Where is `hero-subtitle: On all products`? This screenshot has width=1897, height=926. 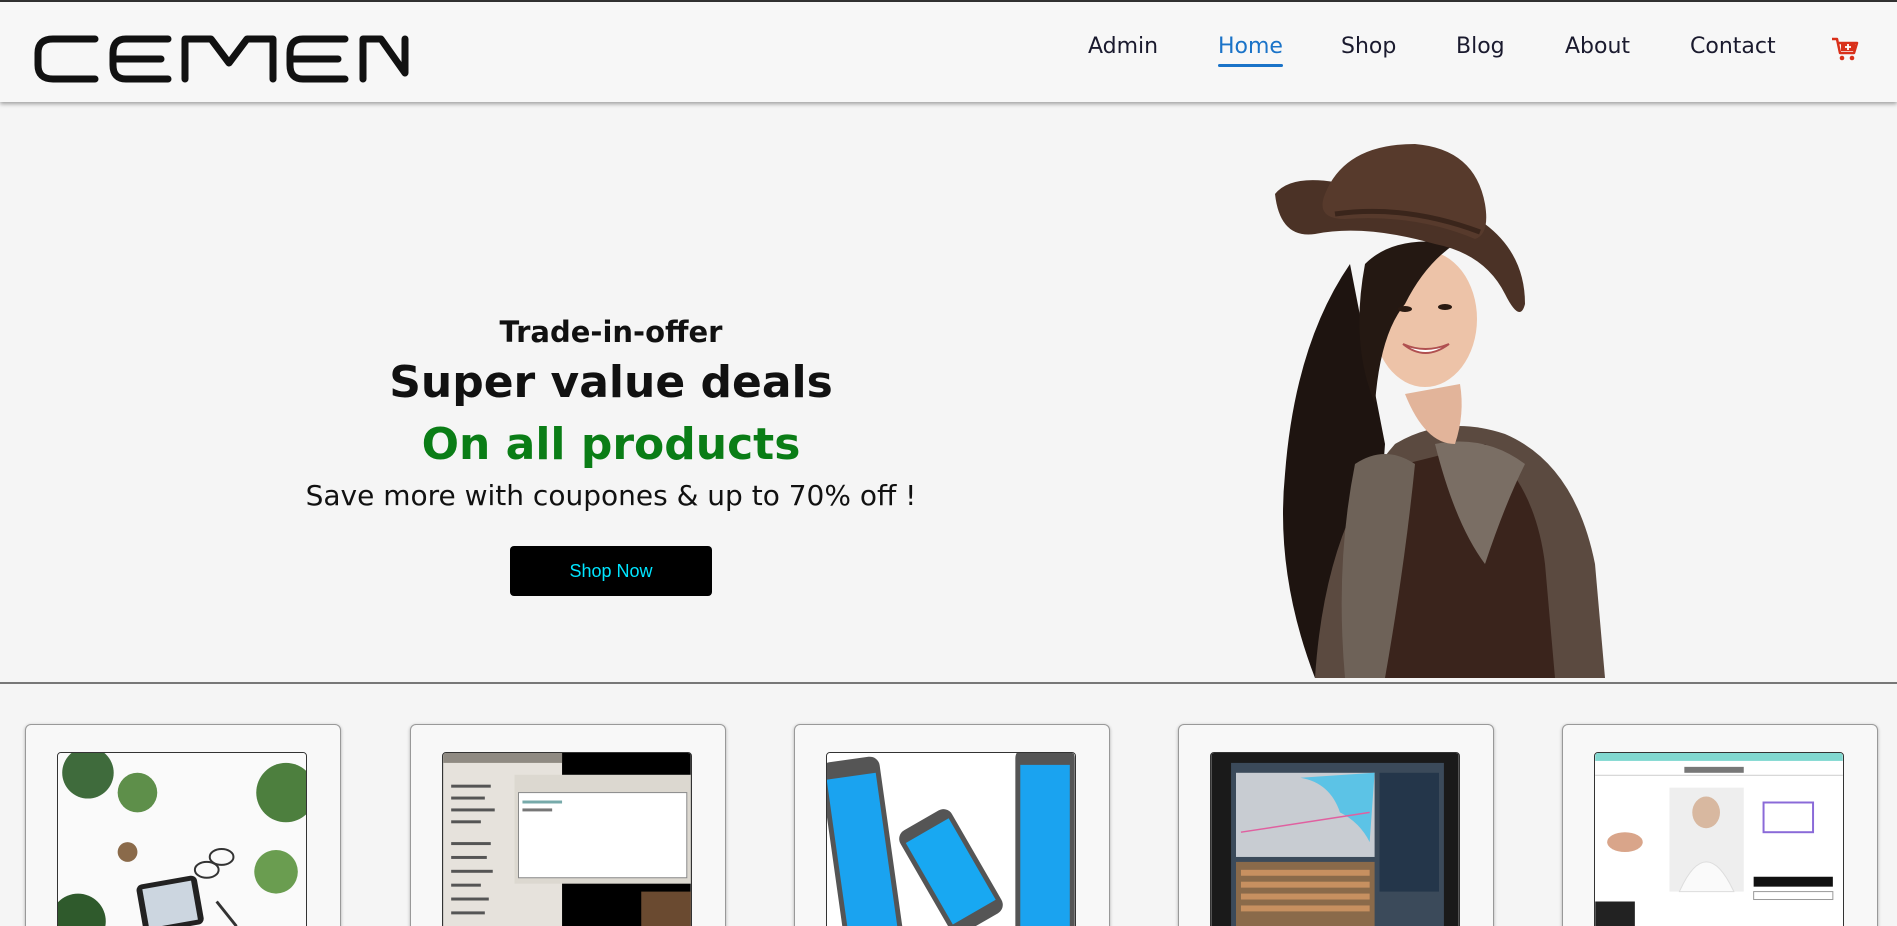
hero-subtitle: On all products is located at coordinates (611, 444).